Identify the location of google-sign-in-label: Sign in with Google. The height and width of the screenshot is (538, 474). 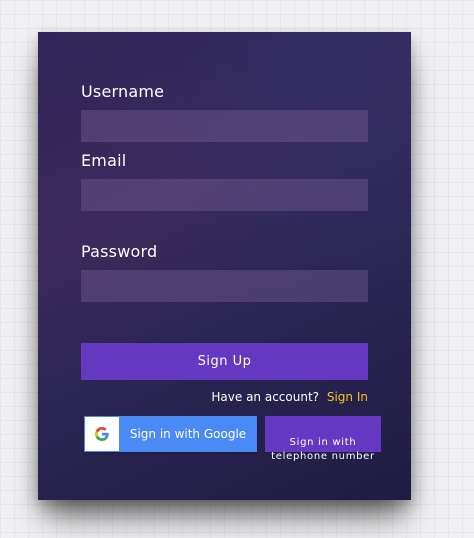
(188, 434).